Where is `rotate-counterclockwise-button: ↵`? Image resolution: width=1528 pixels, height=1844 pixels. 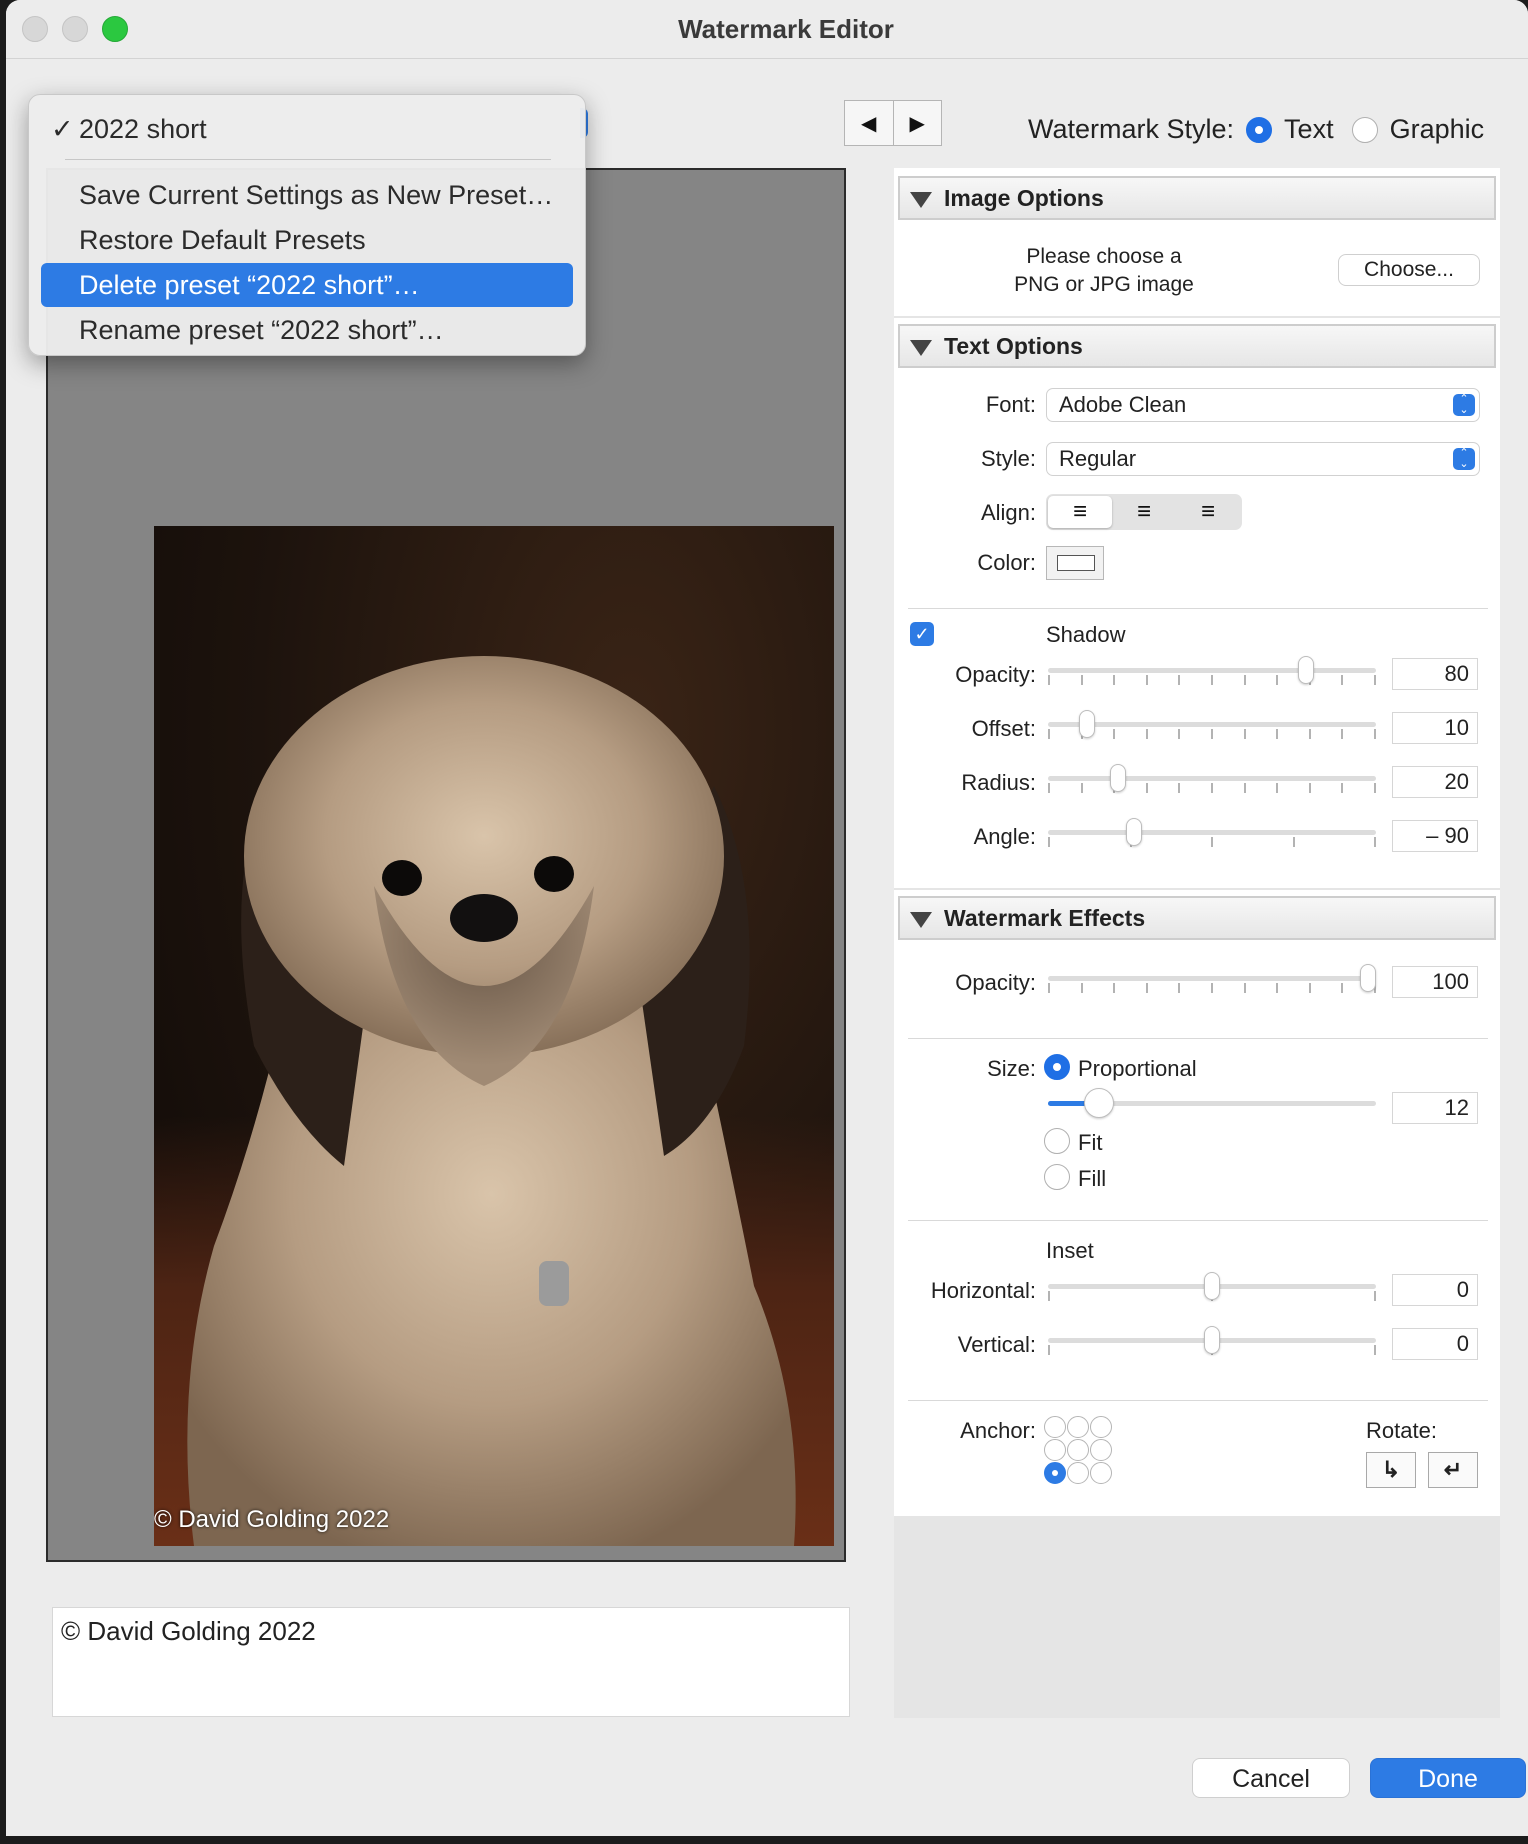 rotate-counterclockwise-button: ↵ is located at coordinates (1453, 1470).